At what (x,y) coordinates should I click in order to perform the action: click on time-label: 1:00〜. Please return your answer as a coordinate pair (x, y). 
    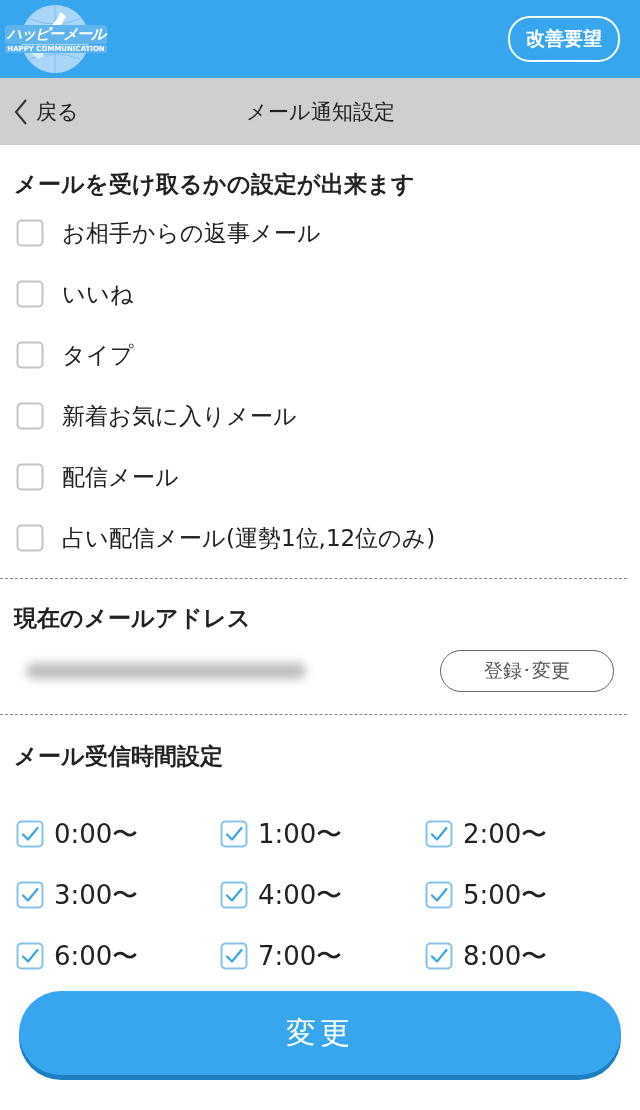
    Looking at the image, I should click on (300, 834).